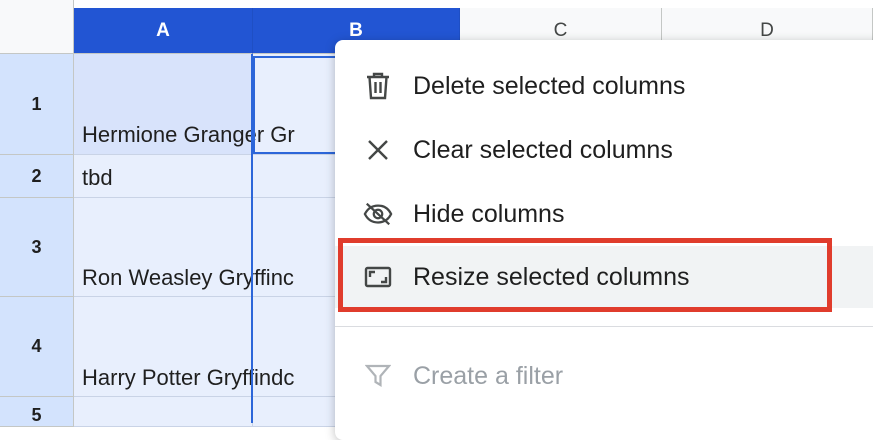 This screenshot has height=440, width=873. I want to click on row-header-3: 3, so click(37, 247).